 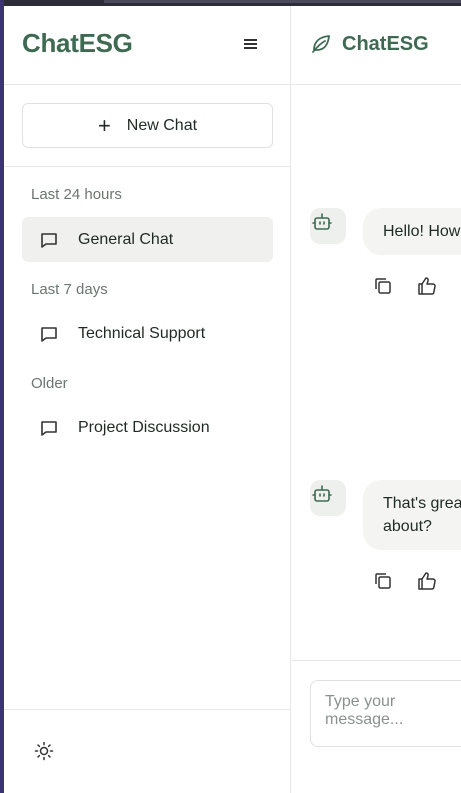 What do you see at coordinates (393, 713) in the screenshot?
I see `message-input` at bounding box center [393, 713].